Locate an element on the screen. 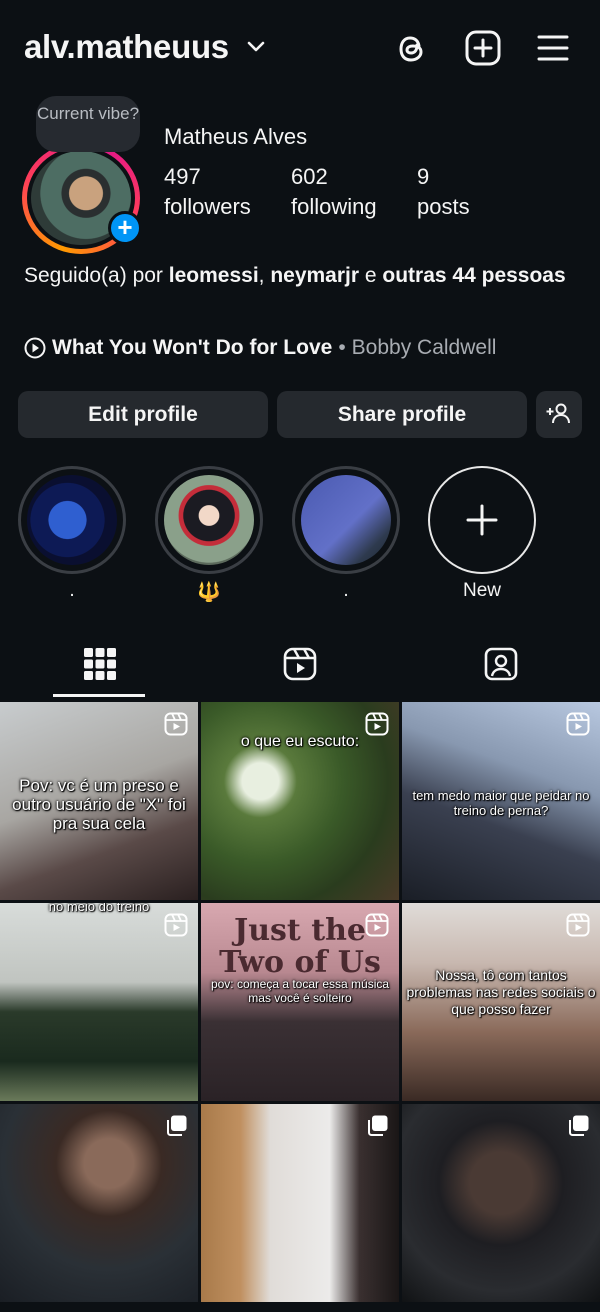 This screenshot has width=600, height=1312. tab-posts-grid is located at coordinates (100, 664).